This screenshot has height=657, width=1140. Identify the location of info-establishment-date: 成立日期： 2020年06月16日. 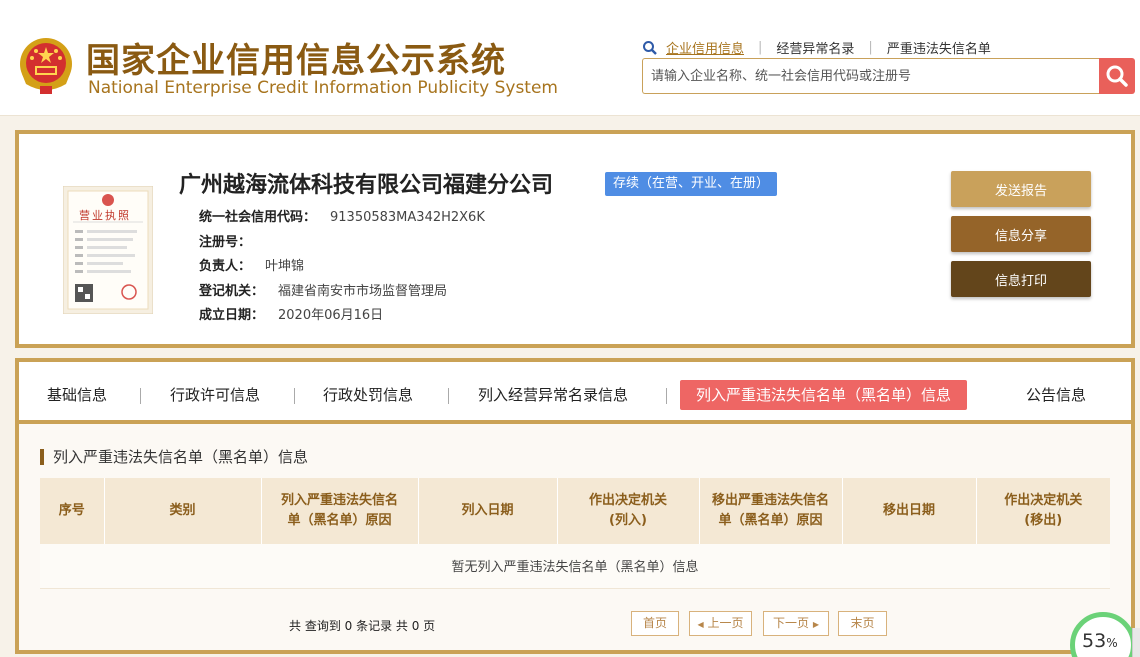
(291, 313).